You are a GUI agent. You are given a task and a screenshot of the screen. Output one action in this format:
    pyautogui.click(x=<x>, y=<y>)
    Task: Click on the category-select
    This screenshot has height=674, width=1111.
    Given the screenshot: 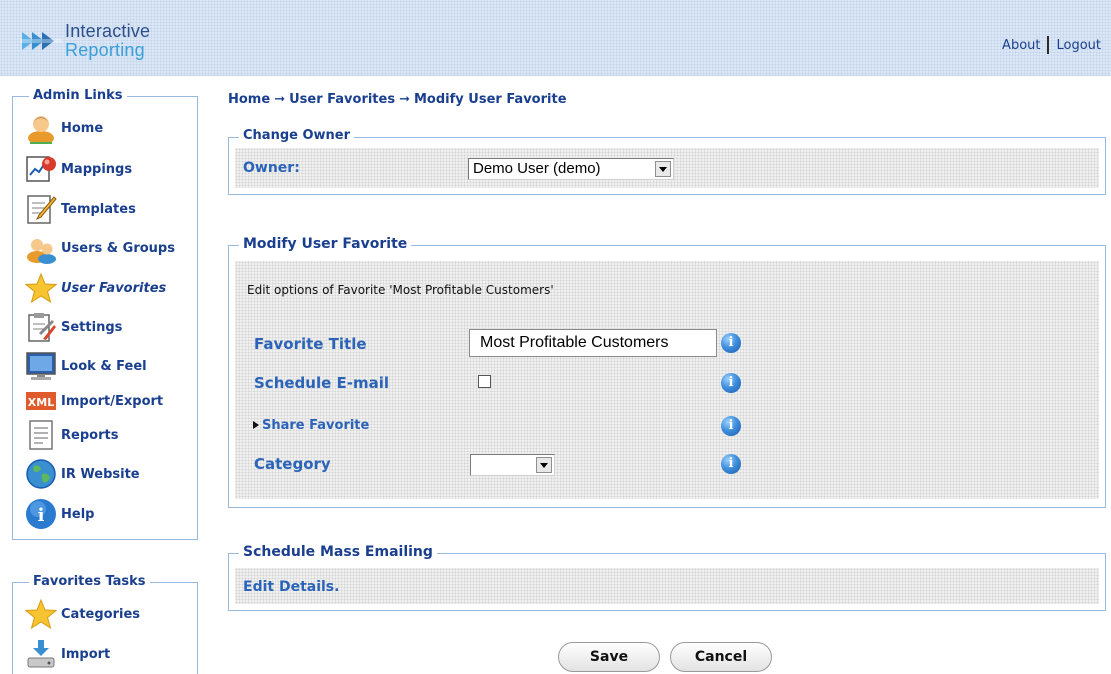 What is the action you would take?
    pyautogui.click(x=512, y=465)
    